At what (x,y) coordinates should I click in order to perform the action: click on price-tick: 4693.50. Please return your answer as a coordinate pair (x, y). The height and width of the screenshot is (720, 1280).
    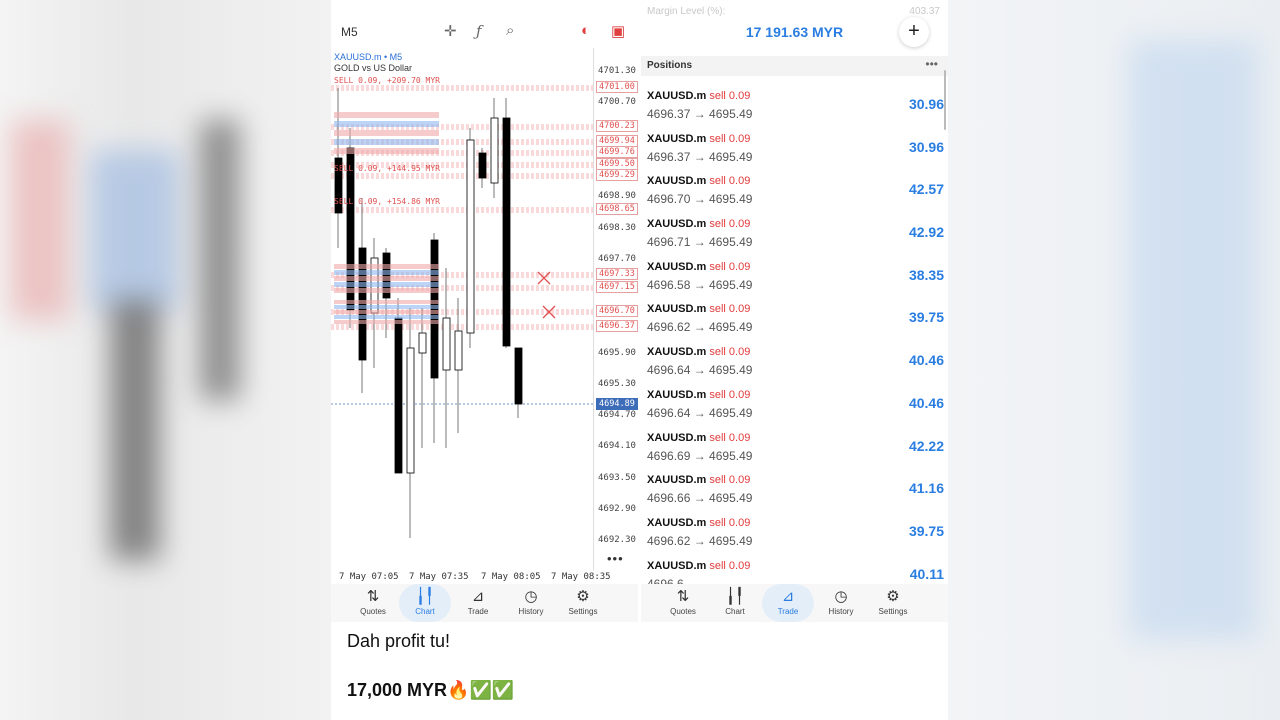
    Looking at the image, I should click on (617, 478).